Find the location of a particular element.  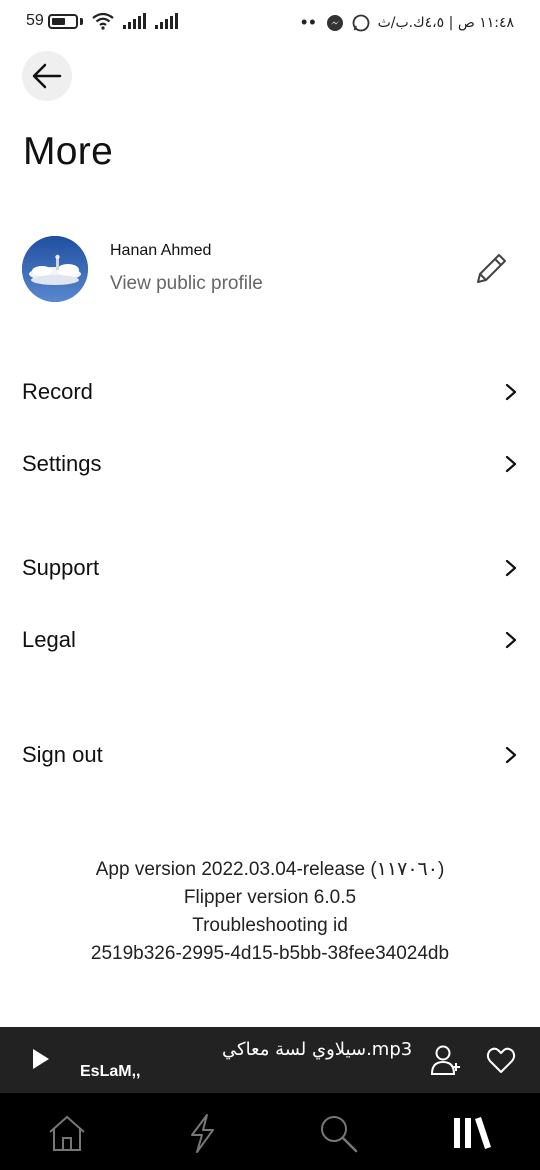

back-button is located at coordinates (47, 76).